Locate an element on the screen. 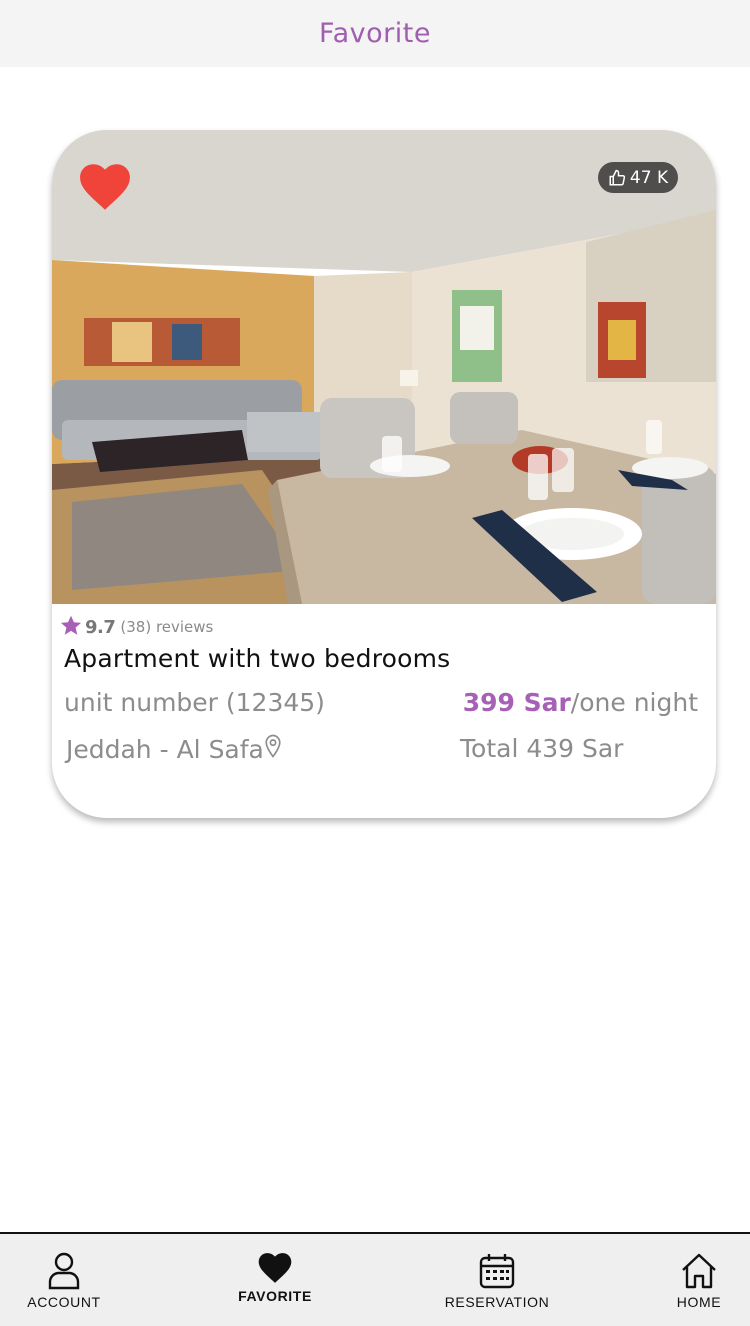  total-price: Total 439 Sar is located at coordinates (542, 748).